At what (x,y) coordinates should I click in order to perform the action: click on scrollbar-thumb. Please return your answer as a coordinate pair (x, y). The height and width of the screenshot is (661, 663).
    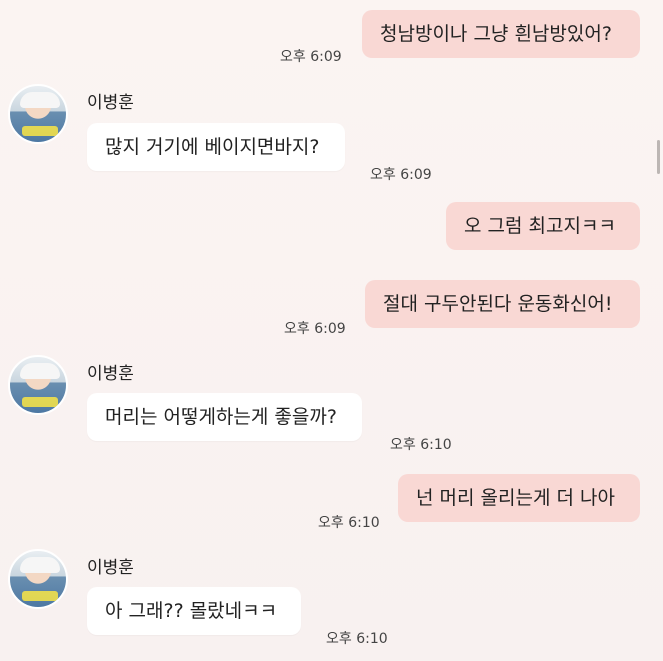
    Looking at the image, I should click on (658, 157).